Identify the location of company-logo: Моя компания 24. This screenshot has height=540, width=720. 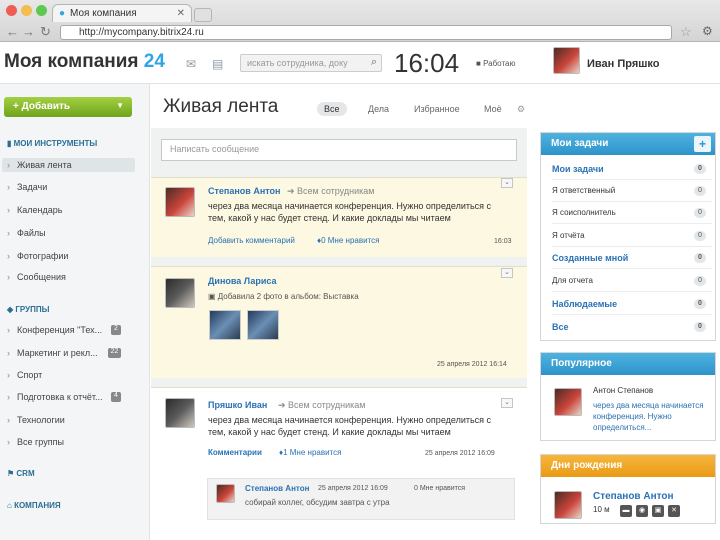
(84, 62).